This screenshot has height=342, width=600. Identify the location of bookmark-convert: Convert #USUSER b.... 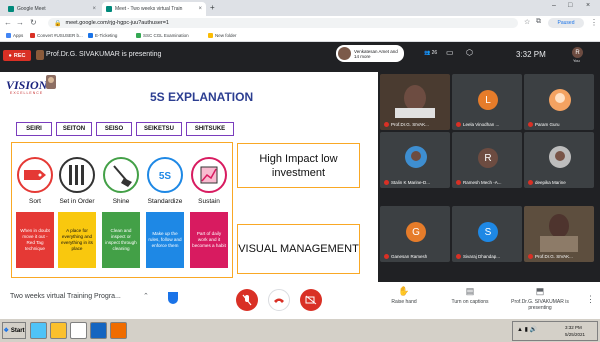
(56, 35).